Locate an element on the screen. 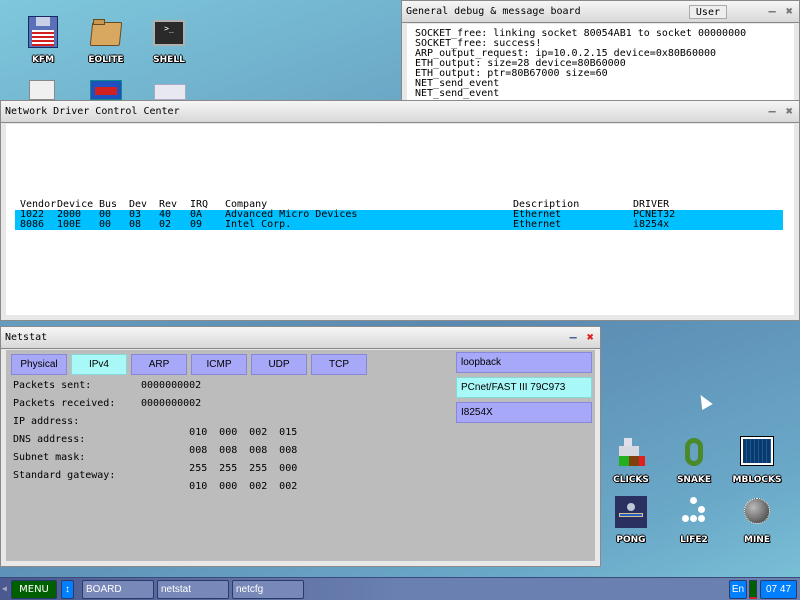 The image size is (800, 600). desktop-icon-pong: PONG is located at coordinates (631, 520).